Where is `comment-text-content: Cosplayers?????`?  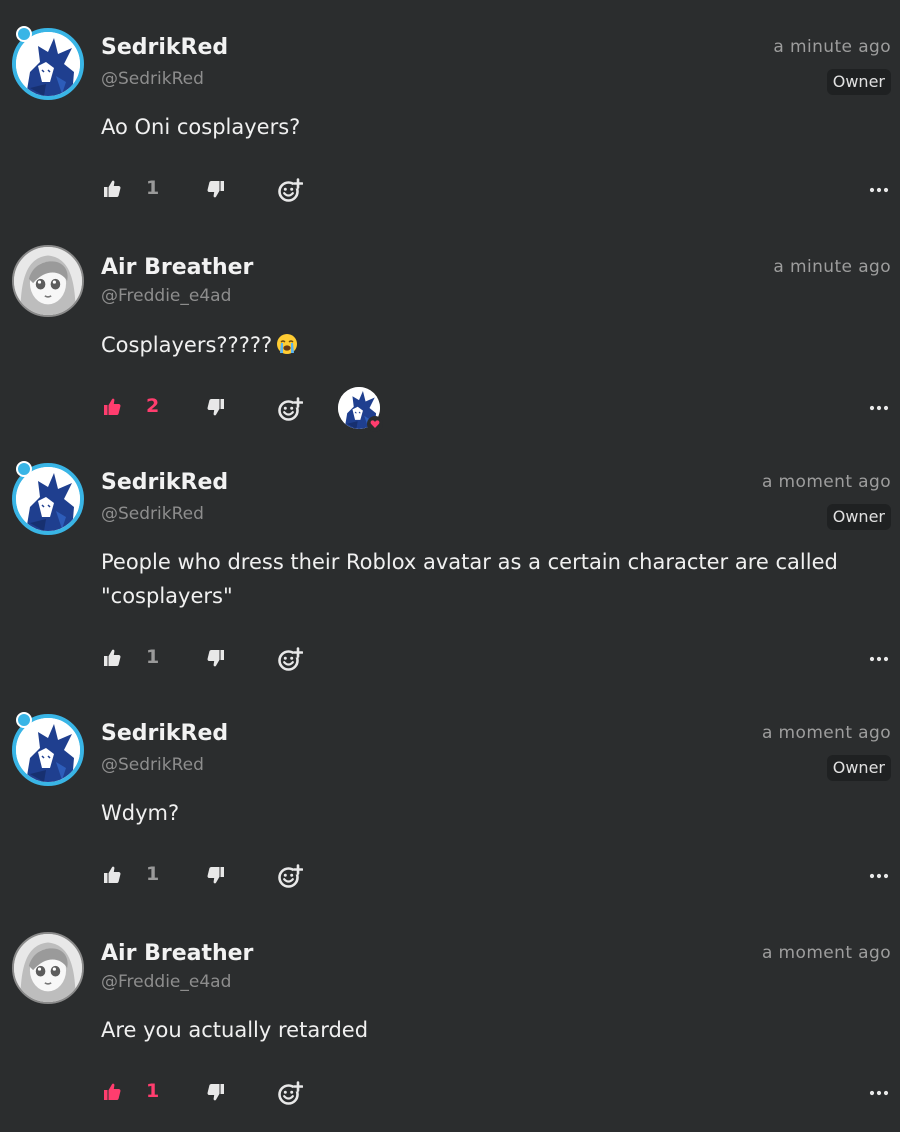 comment-text-content: Cosplayers????? is located at coordinates (187, 345).